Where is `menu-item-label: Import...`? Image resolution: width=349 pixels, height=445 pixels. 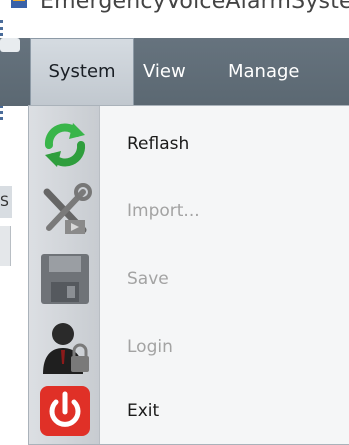 menu-item-label: Import... is located at coordinates (163, 211).